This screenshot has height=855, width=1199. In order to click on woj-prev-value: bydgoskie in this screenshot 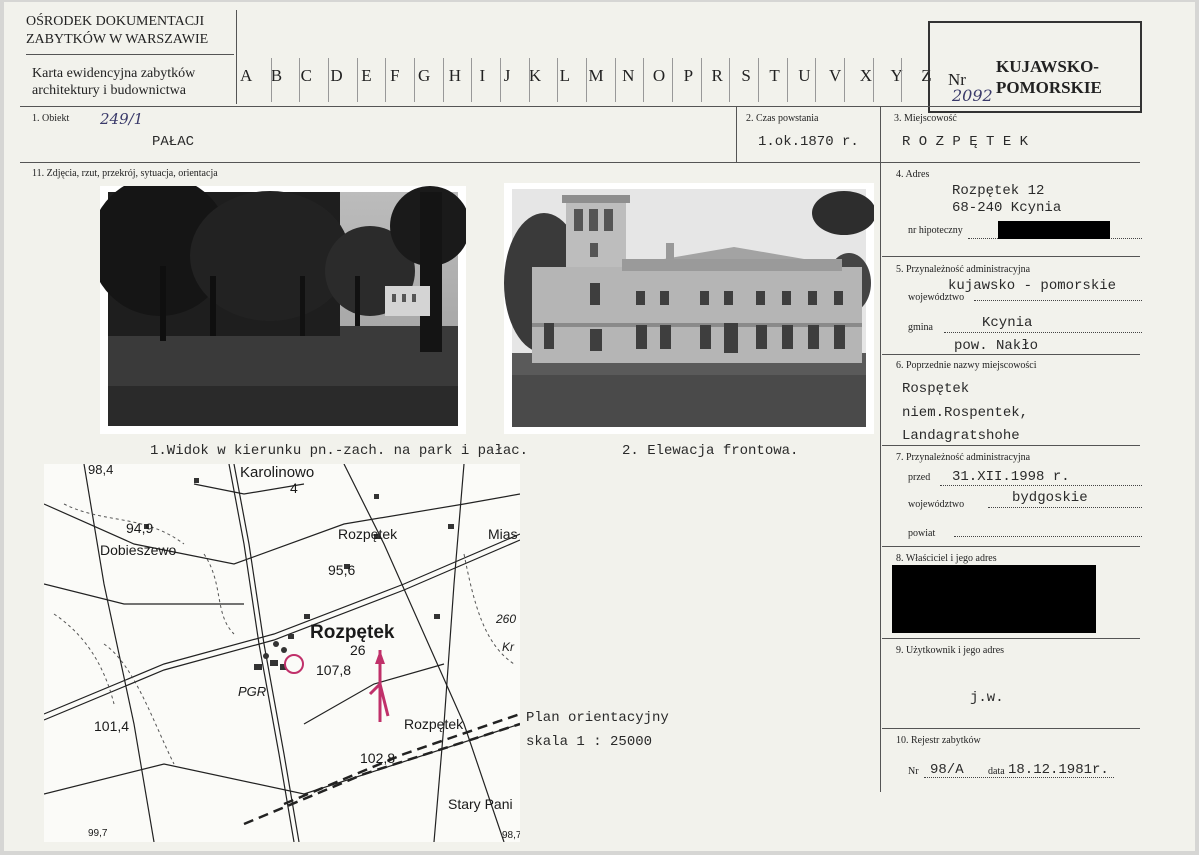, I will do `click(1050, 498)`.